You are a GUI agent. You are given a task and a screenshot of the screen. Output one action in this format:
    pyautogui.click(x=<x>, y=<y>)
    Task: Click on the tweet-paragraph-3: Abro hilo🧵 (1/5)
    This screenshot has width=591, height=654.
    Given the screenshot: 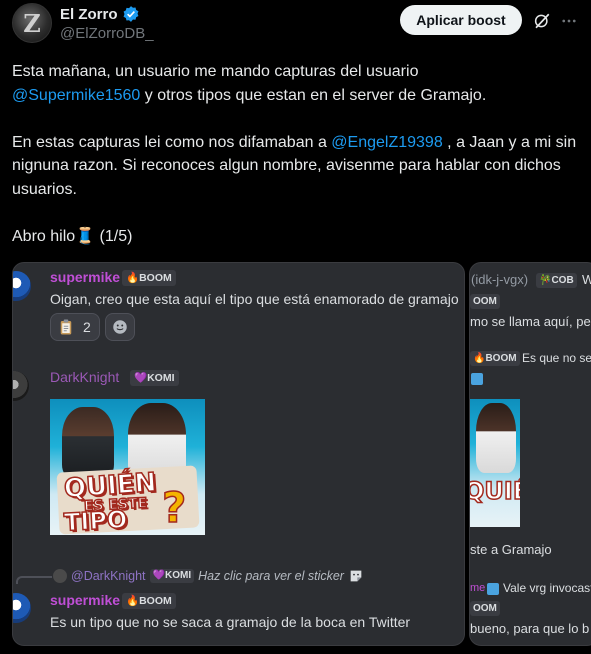 What is the action you would take?
    pyautogui.click(x=72, y=236)
    